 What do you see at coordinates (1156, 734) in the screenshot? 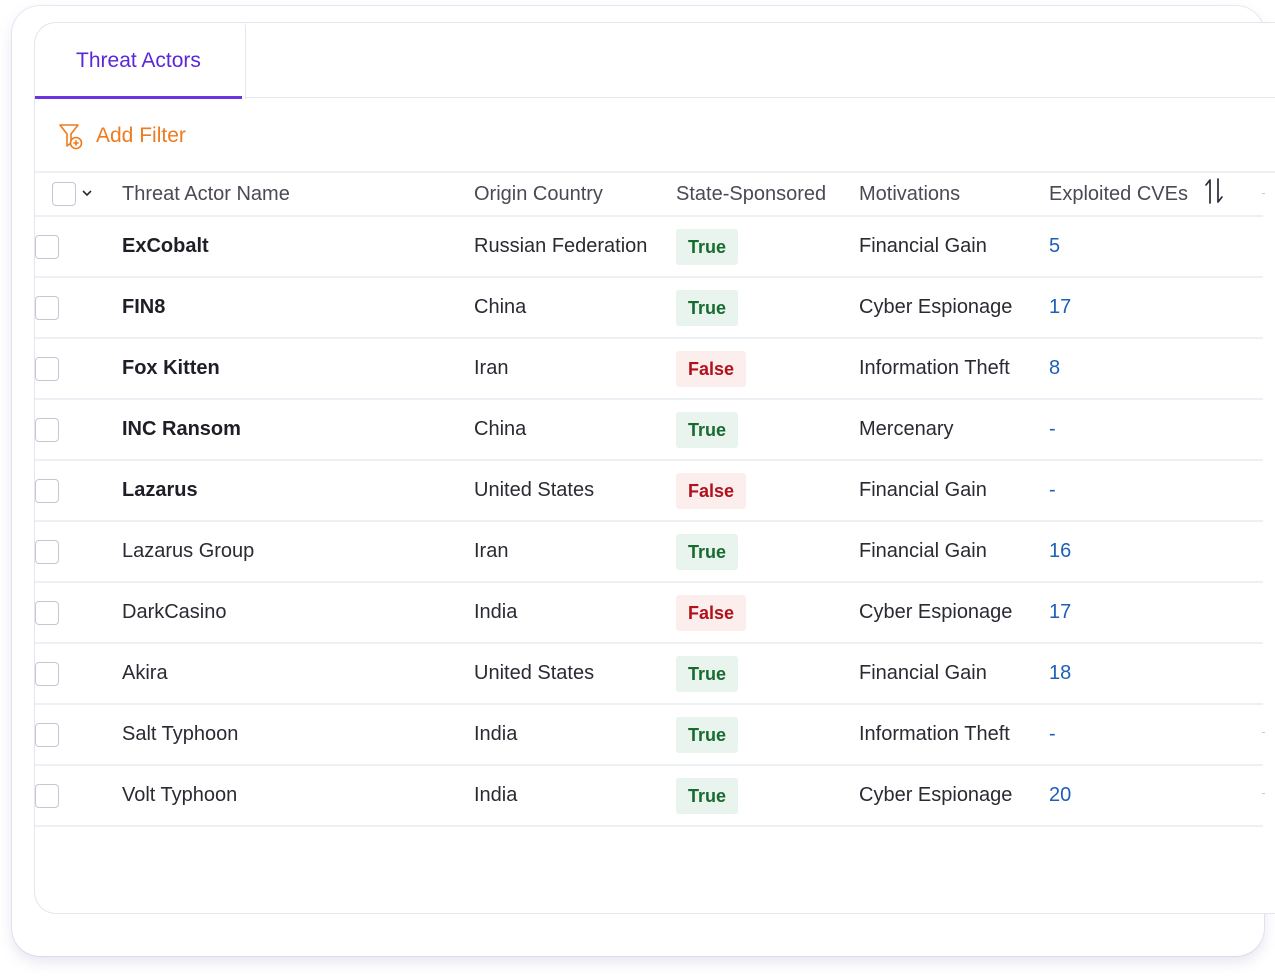
I see `exploited-cves-cell: -` at bounding box center [1156, 734].